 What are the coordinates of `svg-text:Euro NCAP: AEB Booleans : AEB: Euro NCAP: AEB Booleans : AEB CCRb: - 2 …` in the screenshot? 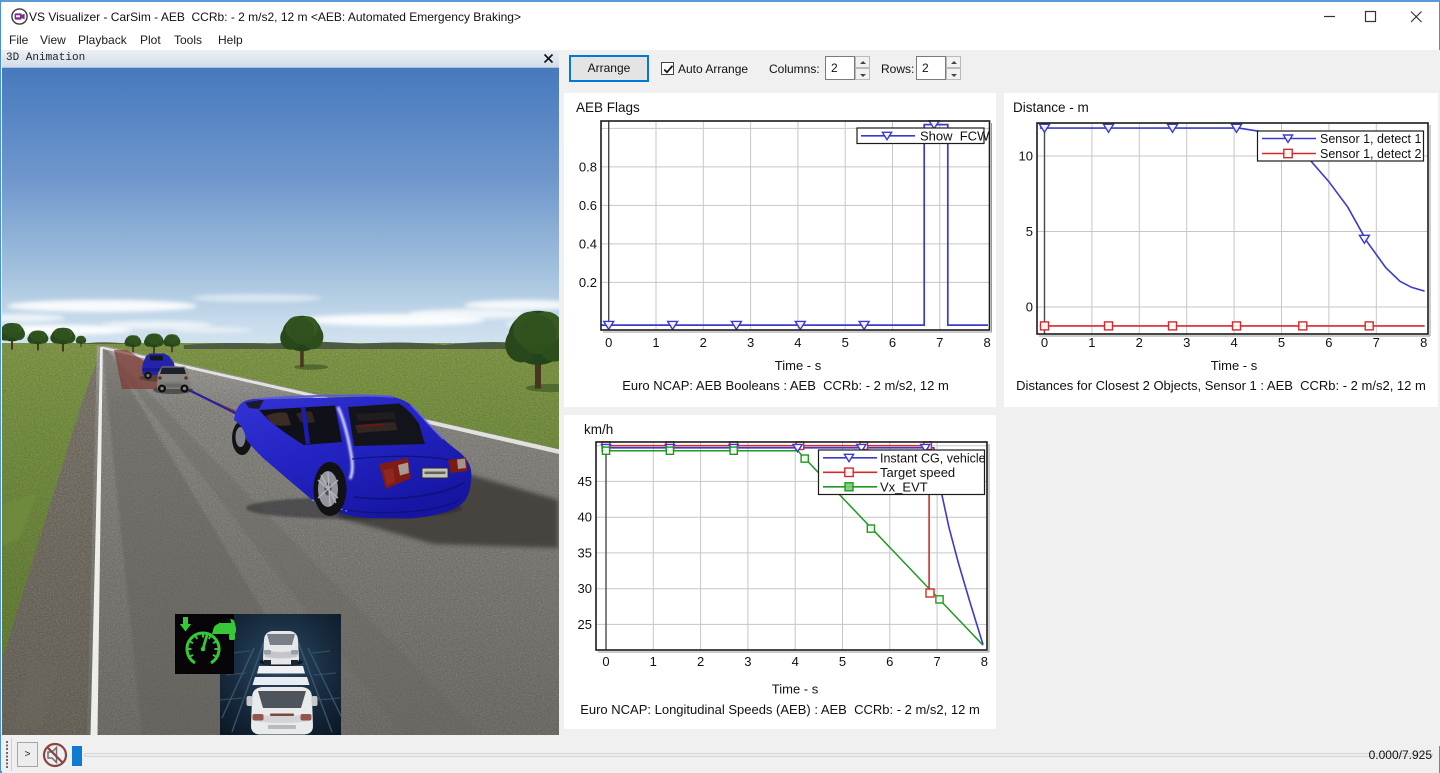 It's located at (785, 385).